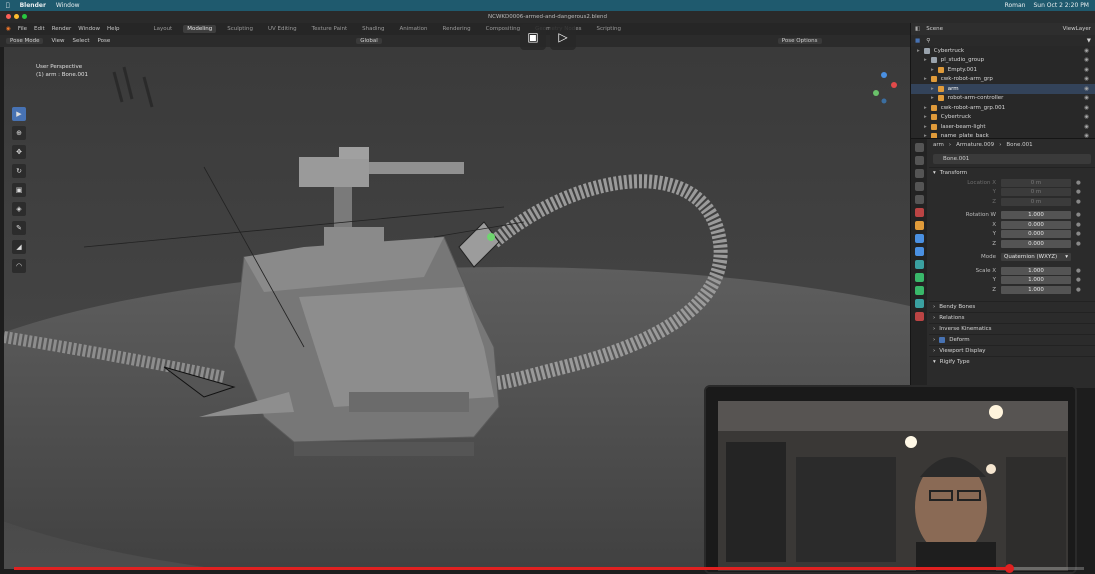 This screenshot has width=1095, height=574. What do you see at coordinates (934, 29) in the screenshot?
I see `scene-name: Scene` at bounding box center [934, 29].